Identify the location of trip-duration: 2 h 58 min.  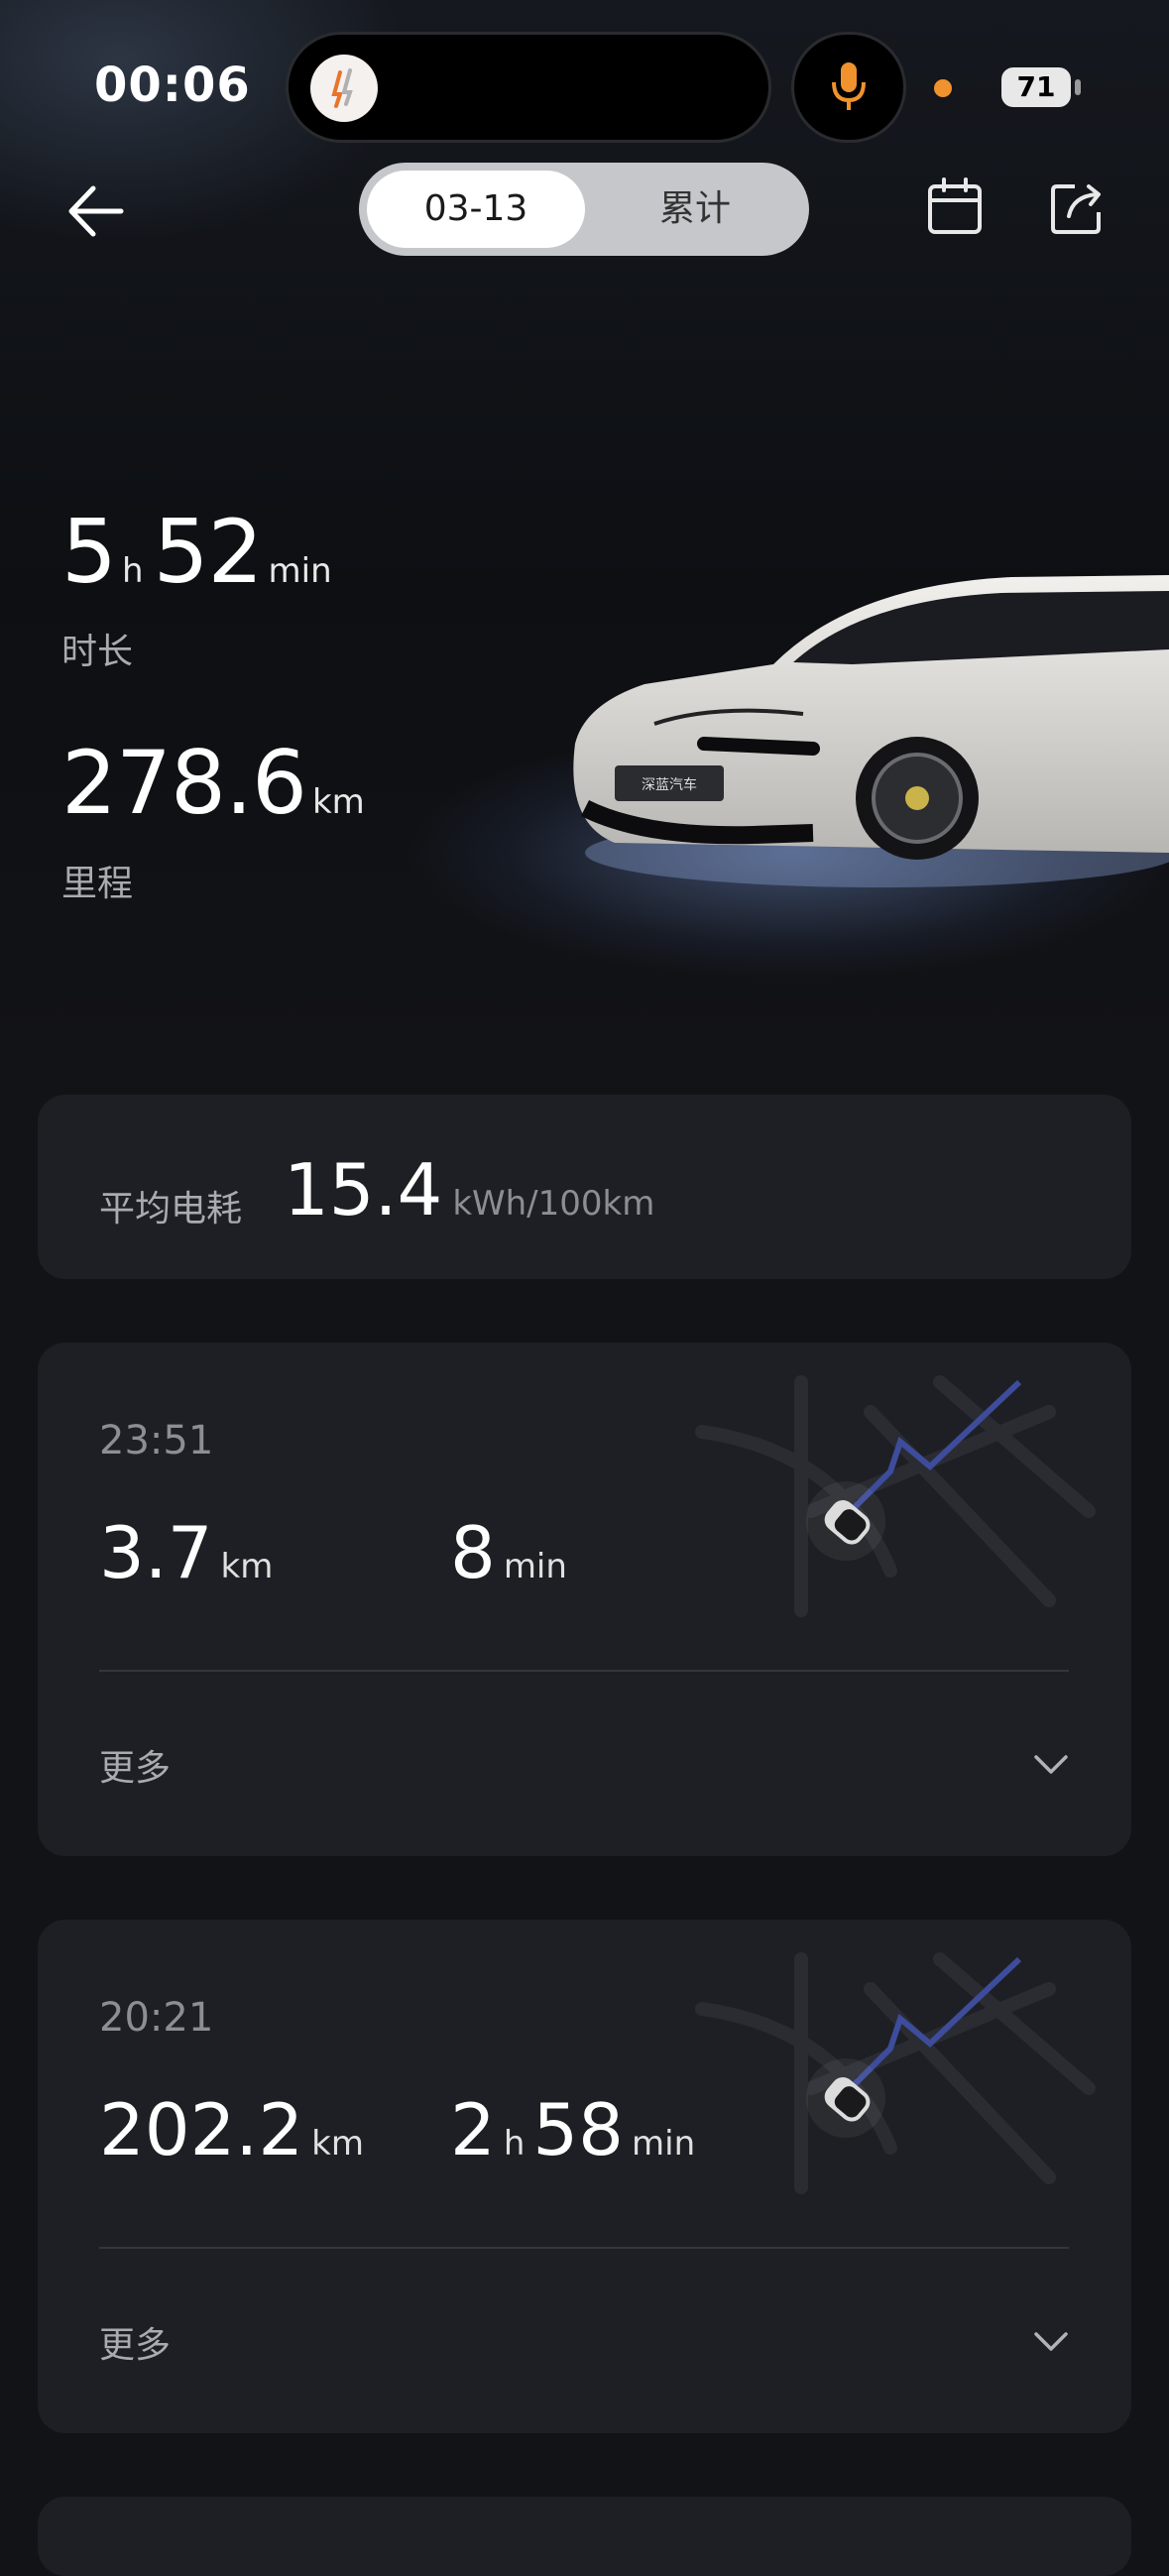
(573, 2129).